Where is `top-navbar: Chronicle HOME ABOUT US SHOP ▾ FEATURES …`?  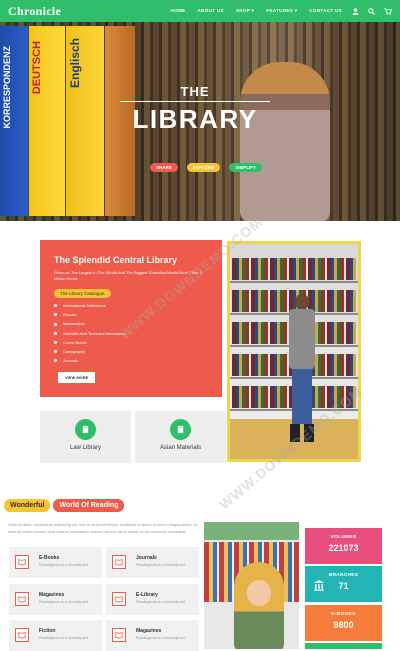 top-navbar: Chronicle HOME ABOUT US SHOP ▾ FEATURES … is located at coordinates (200, 11).